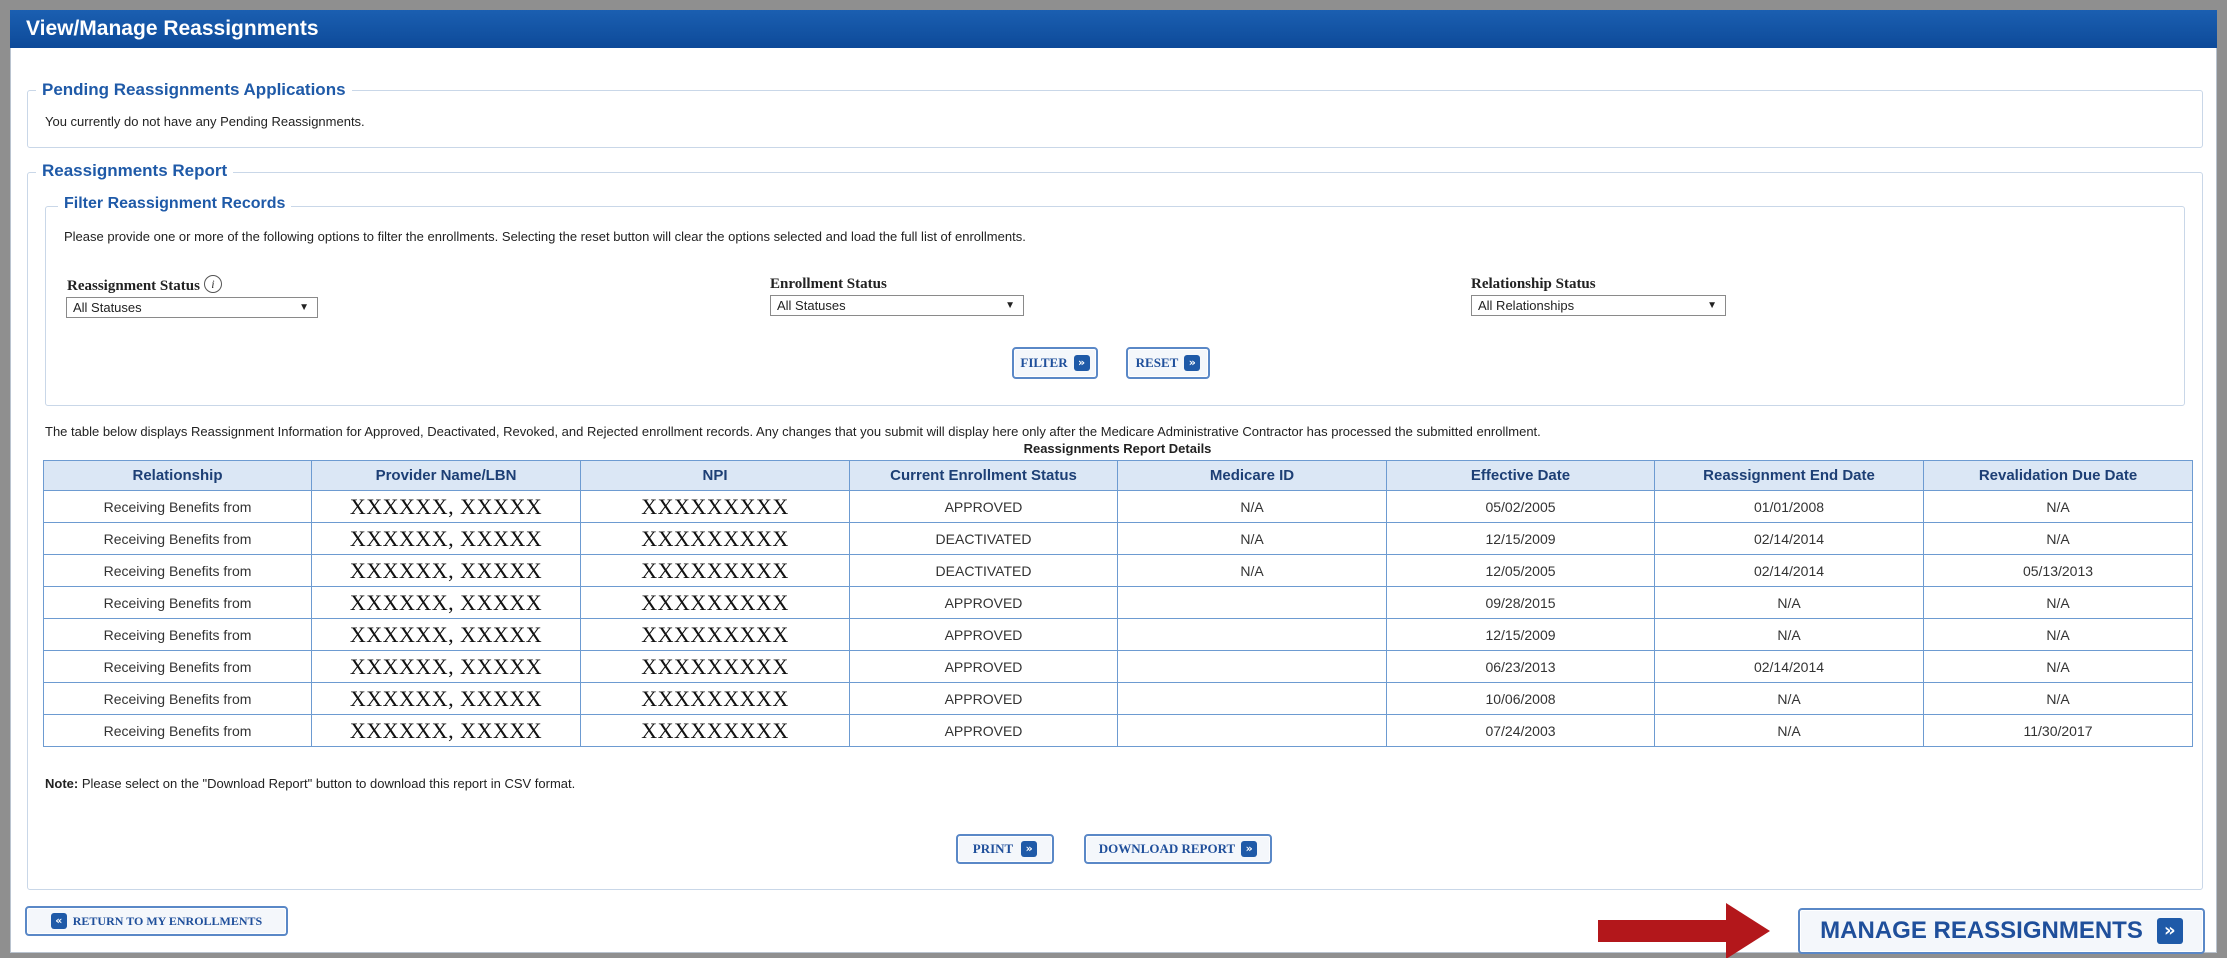 This screenshot has height=958, width=2227. I want to click on print-button-label: PRINT, so click(993, 848).